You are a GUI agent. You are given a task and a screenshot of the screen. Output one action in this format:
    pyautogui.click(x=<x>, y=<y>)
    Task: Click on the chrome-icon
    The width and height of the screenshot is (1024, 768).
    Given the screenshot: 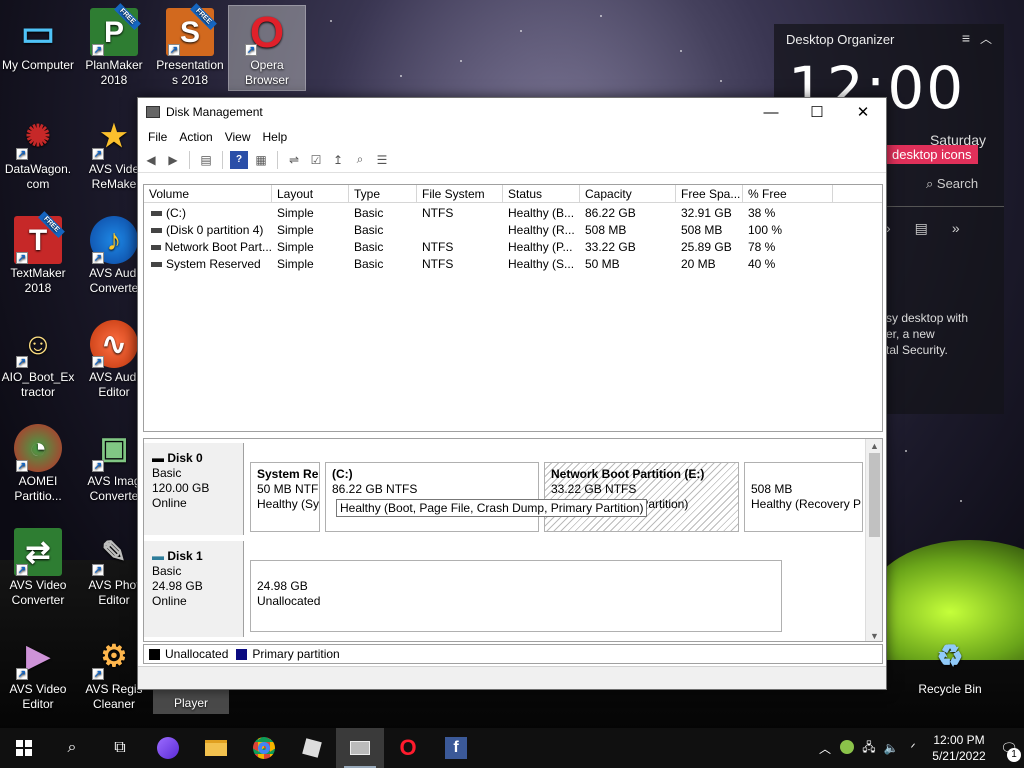 What is the action you would take?
    pyautogui.click(x=264, y=748)
    